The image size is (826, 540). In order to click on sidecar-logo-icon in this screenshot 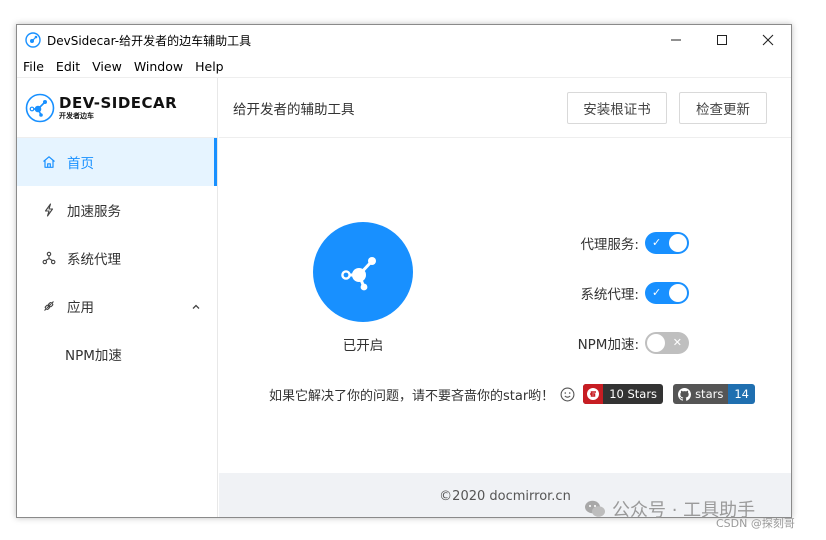, I will do `click(358, 274)`.